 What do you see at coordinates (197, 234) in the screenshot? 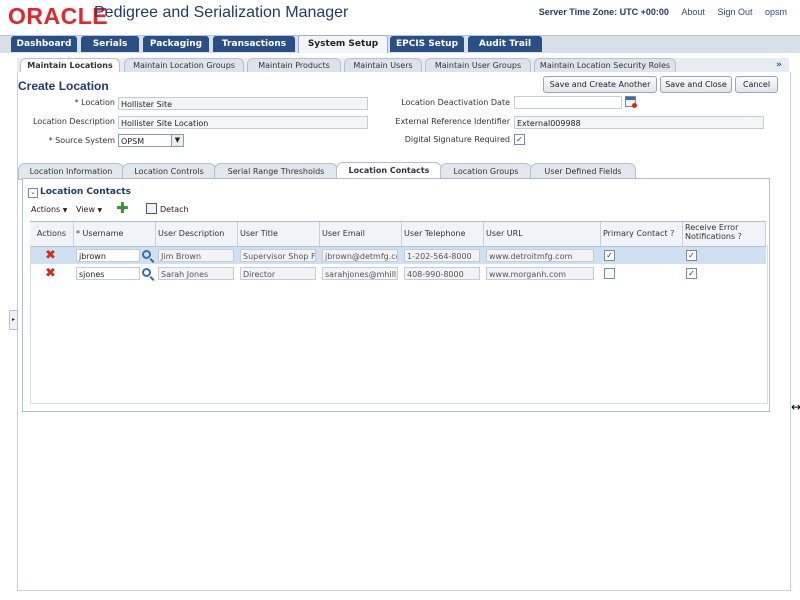
I see `col-user-description: User Description` at bounding box center [197, 234].